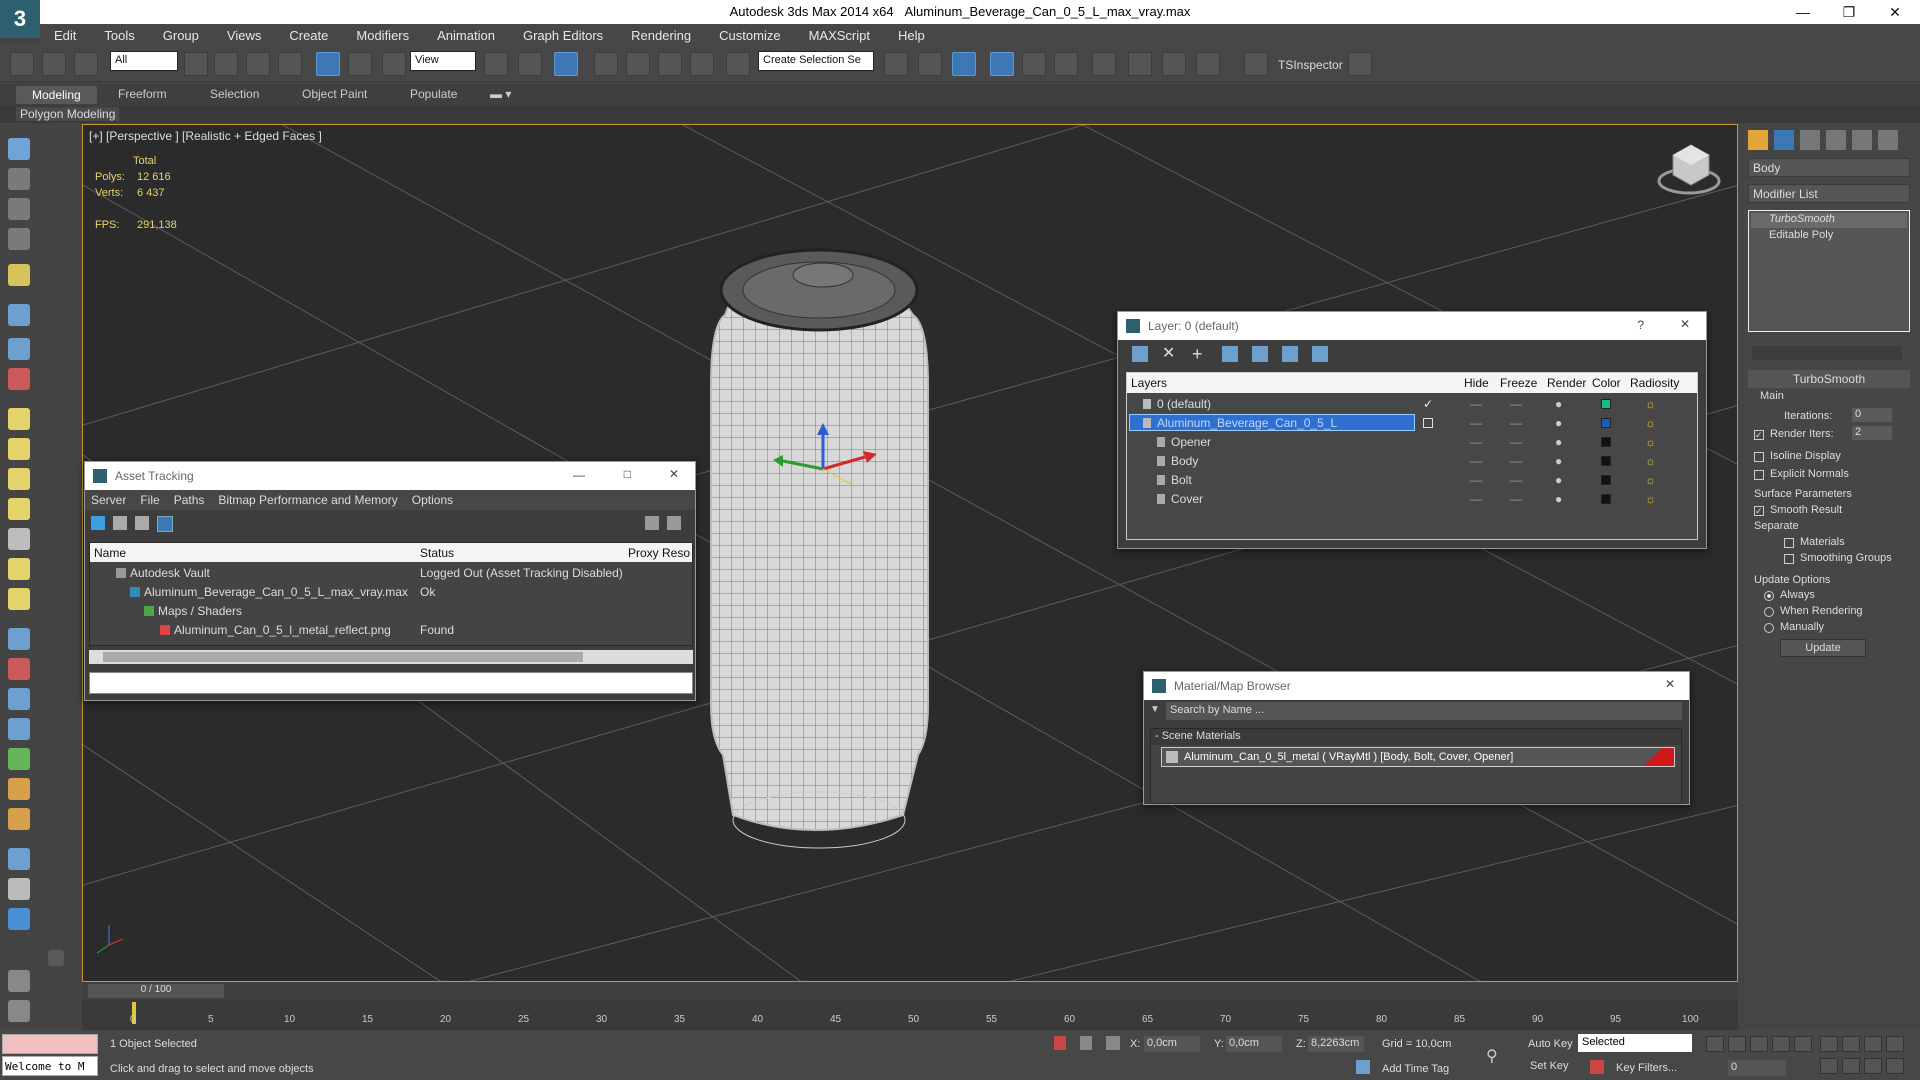 The height and width of the screenshot is (1080, 1920). What do you see at coordinates (22, 64) in the screenshot?
I see `select-link-icon` at bounding box center [22, 64].